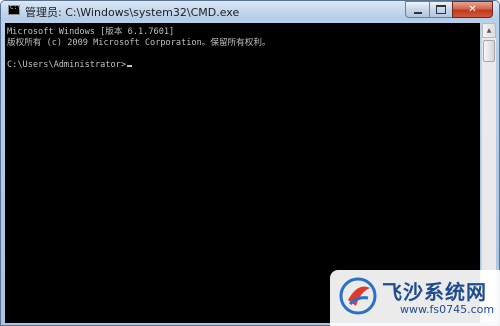 This screenshot has width=500, height=326. I want to click on close-button: ✕, so click(472, 9).